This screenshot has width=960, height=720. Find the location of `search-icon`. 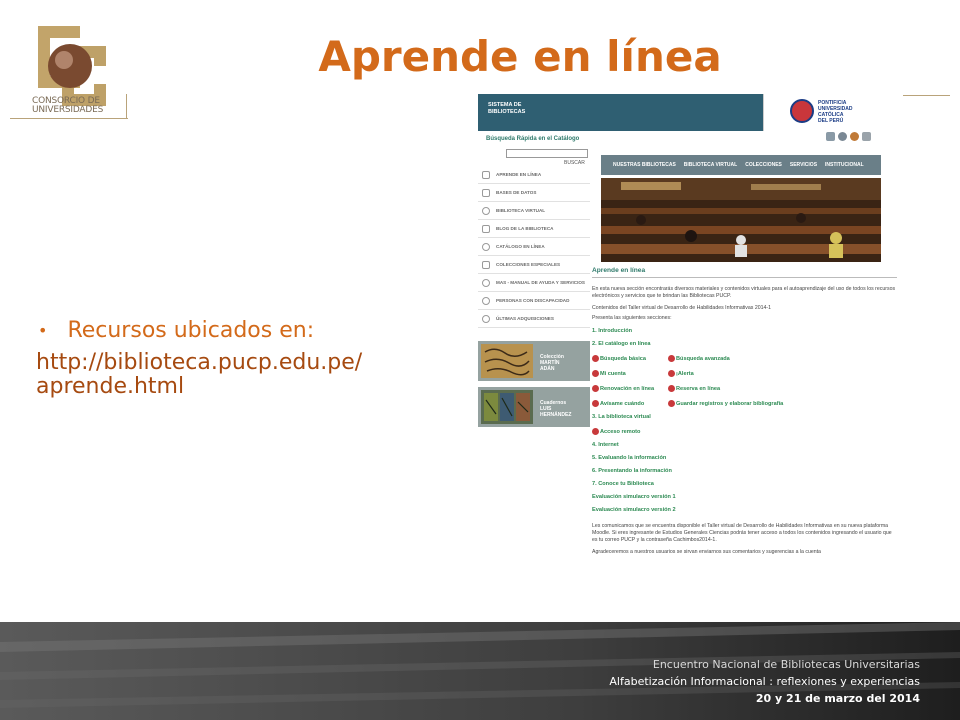

search-icon is located at coordinates (486, 246).